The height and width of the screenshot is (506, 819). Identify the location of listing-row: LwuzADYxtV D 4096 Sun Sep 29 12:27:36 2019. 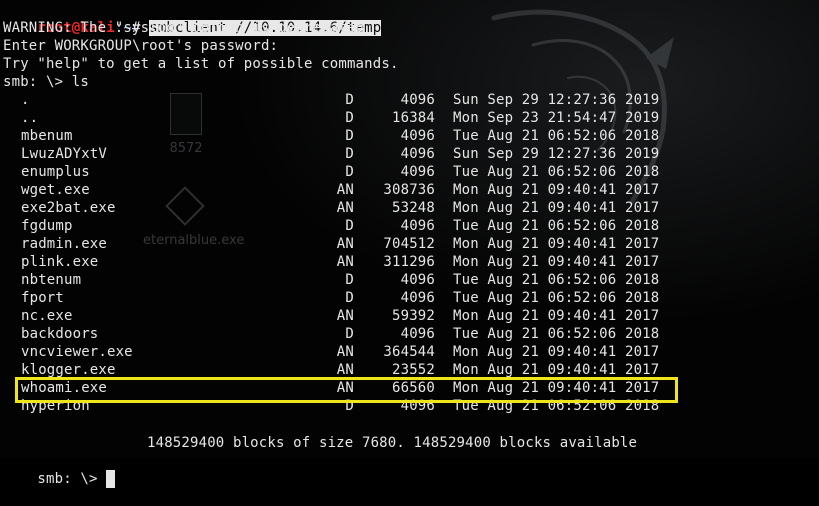
(340, 154).